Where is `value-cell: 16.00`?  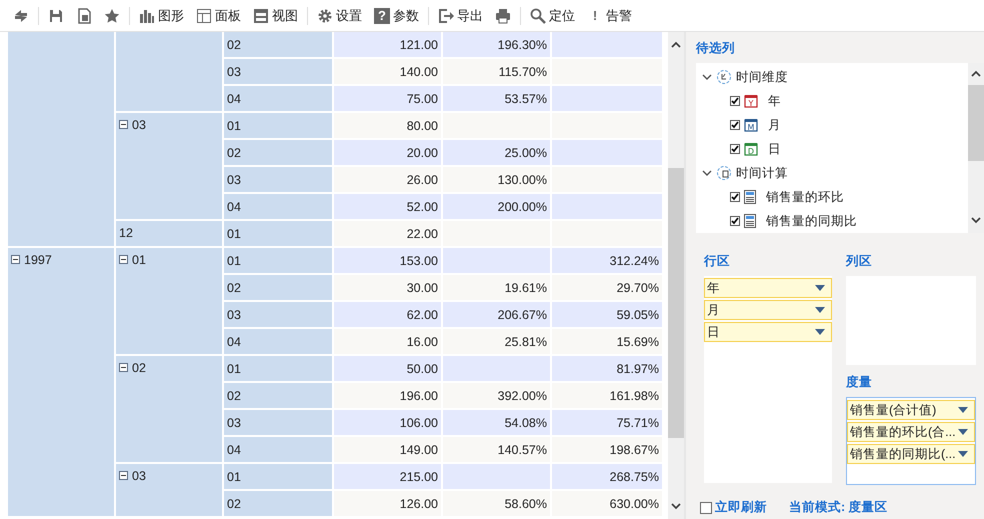
value-cell: 16.00 is located at coordinates (387, 341).